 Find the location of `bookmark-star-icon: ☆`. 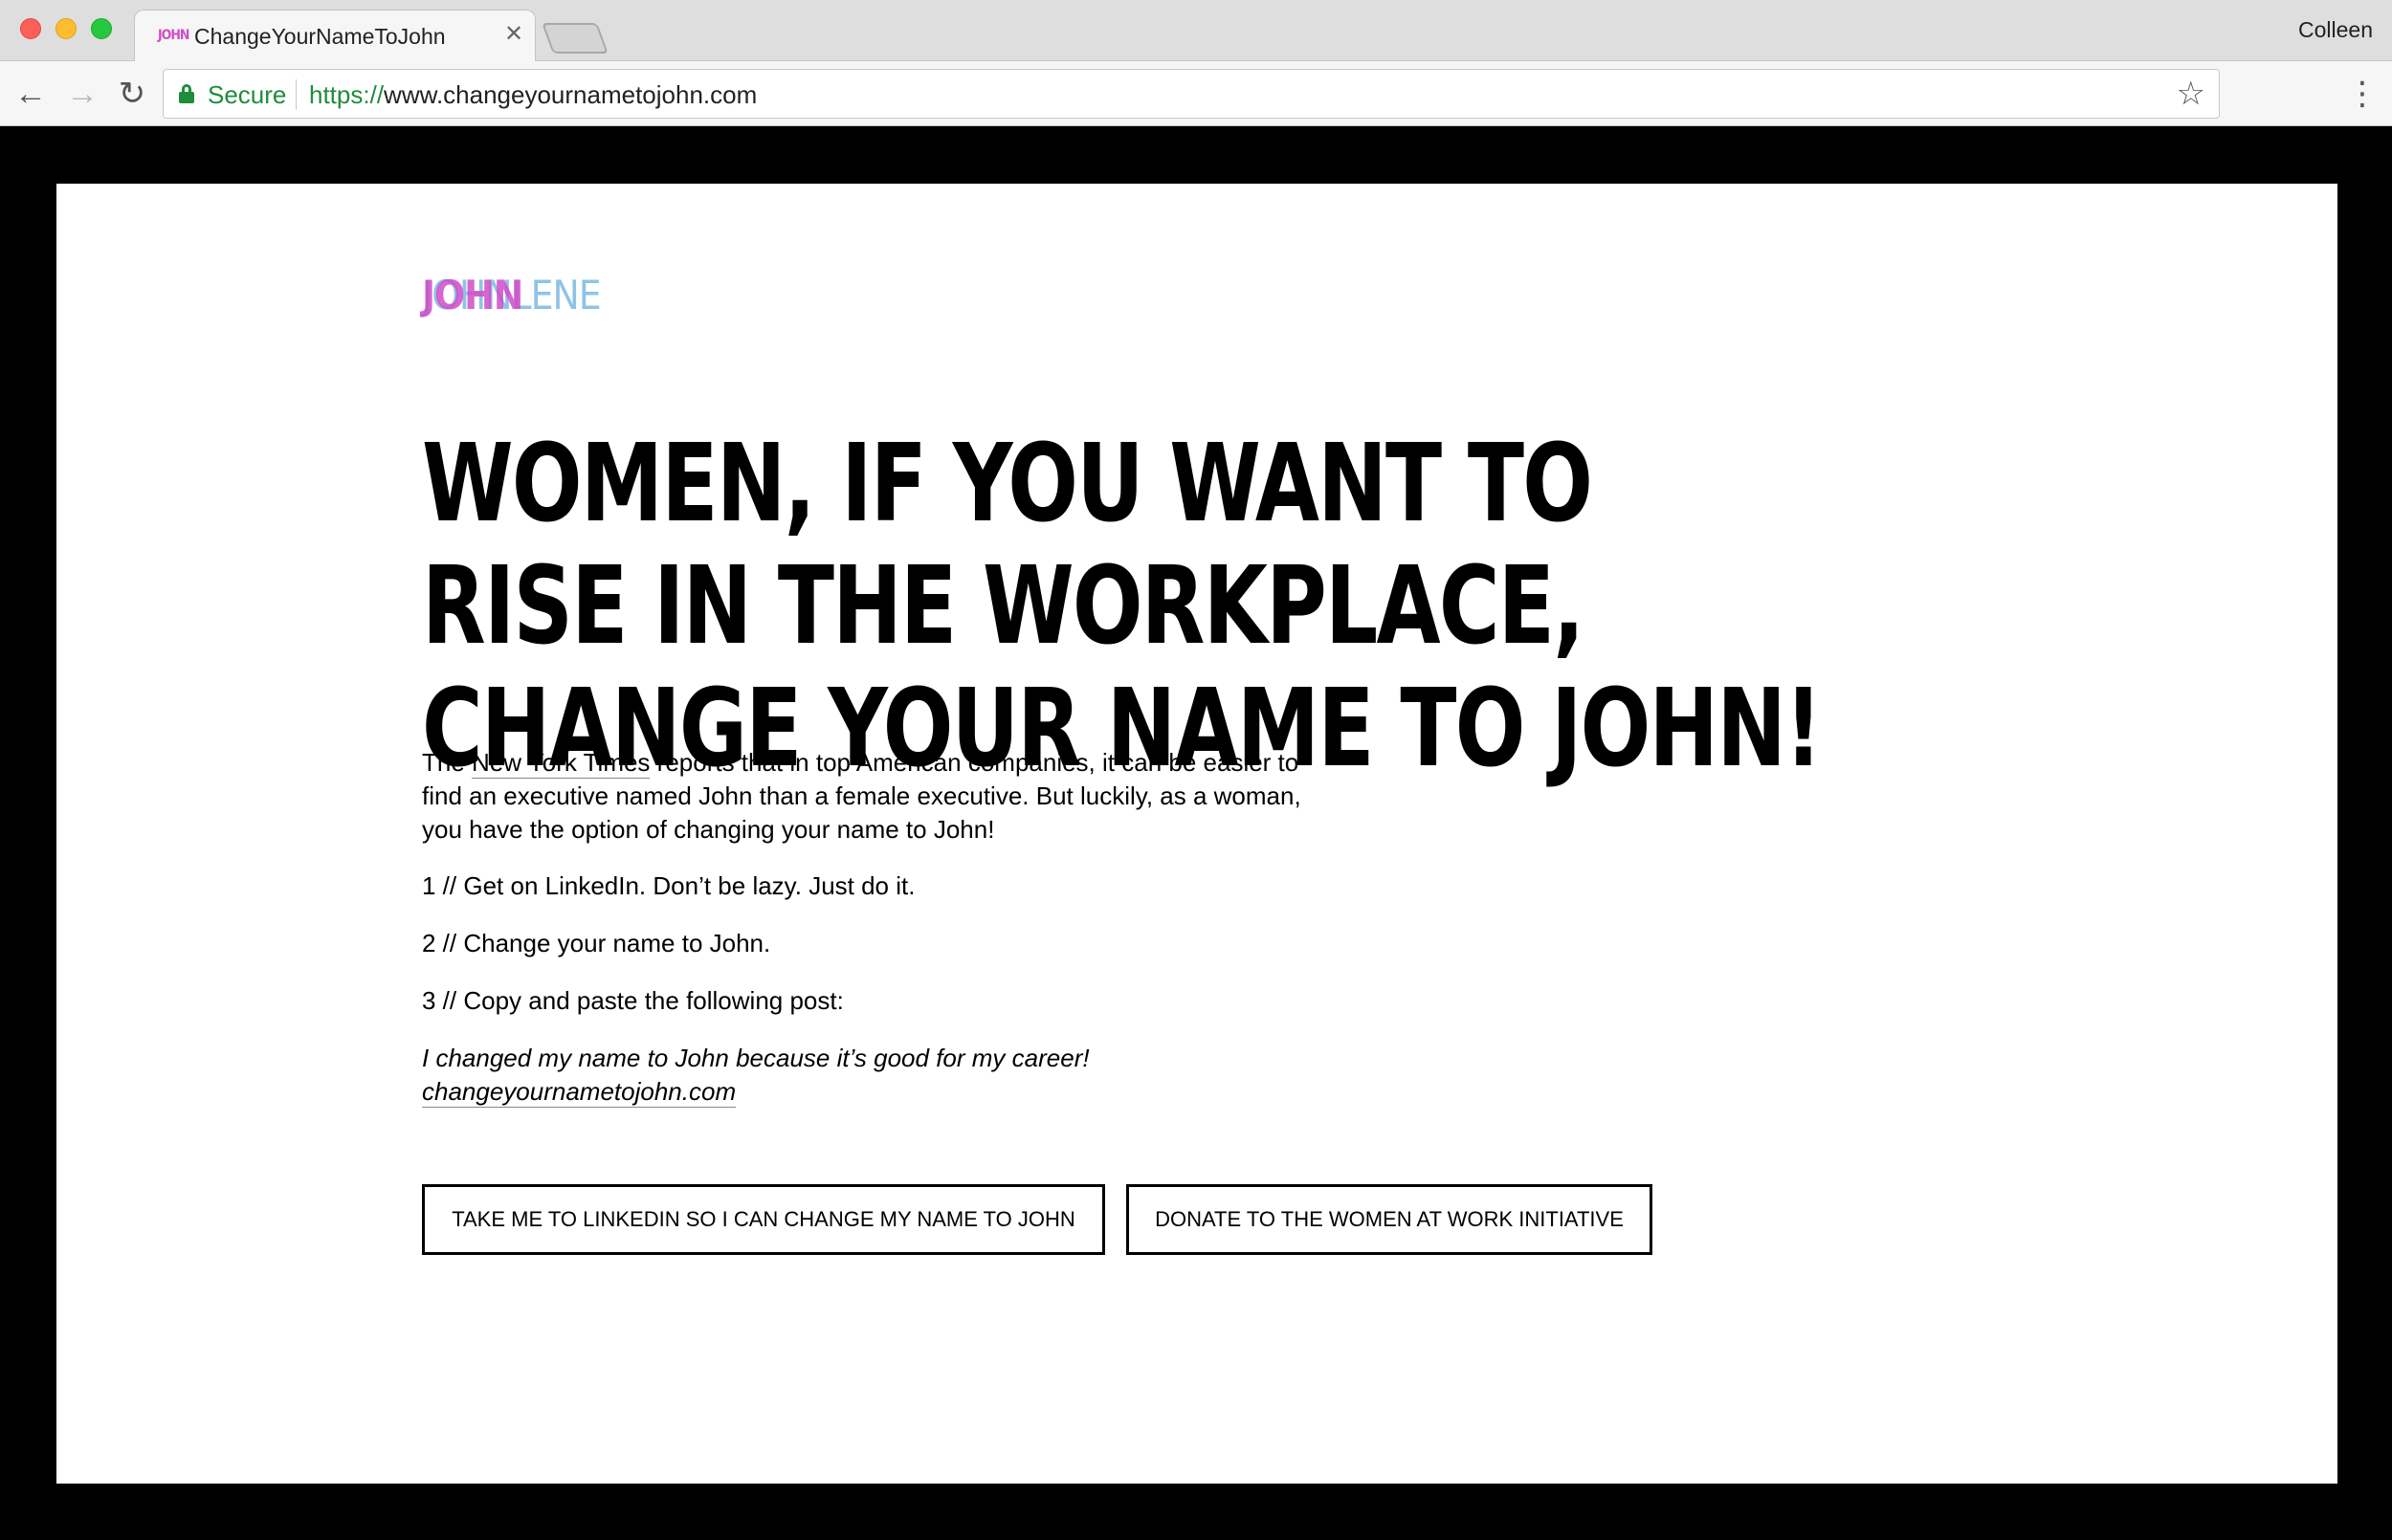

bookmark-star-icon: ☆ is located at coordinates (2191, 94).